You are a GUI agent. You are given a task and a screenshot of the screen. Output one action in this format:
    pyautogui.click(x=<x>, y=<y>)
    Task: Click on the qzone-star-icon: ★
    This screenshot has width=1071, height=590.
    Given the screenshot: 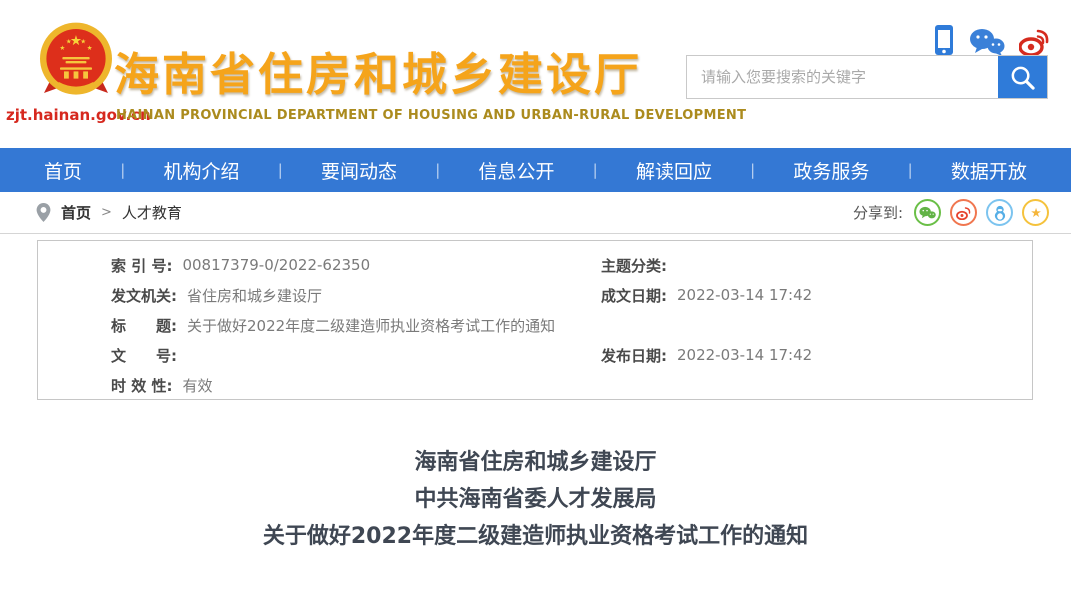 What is the action you would take?
    pyautogui.click(x=1035, y=212)
    